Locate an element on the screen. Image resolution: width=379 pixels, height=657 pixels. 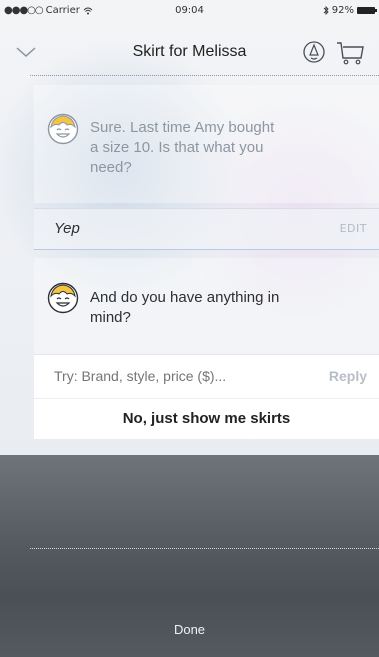
bot-message-line: Sure. Last time Amy bought is located at coordinates (182, 127).